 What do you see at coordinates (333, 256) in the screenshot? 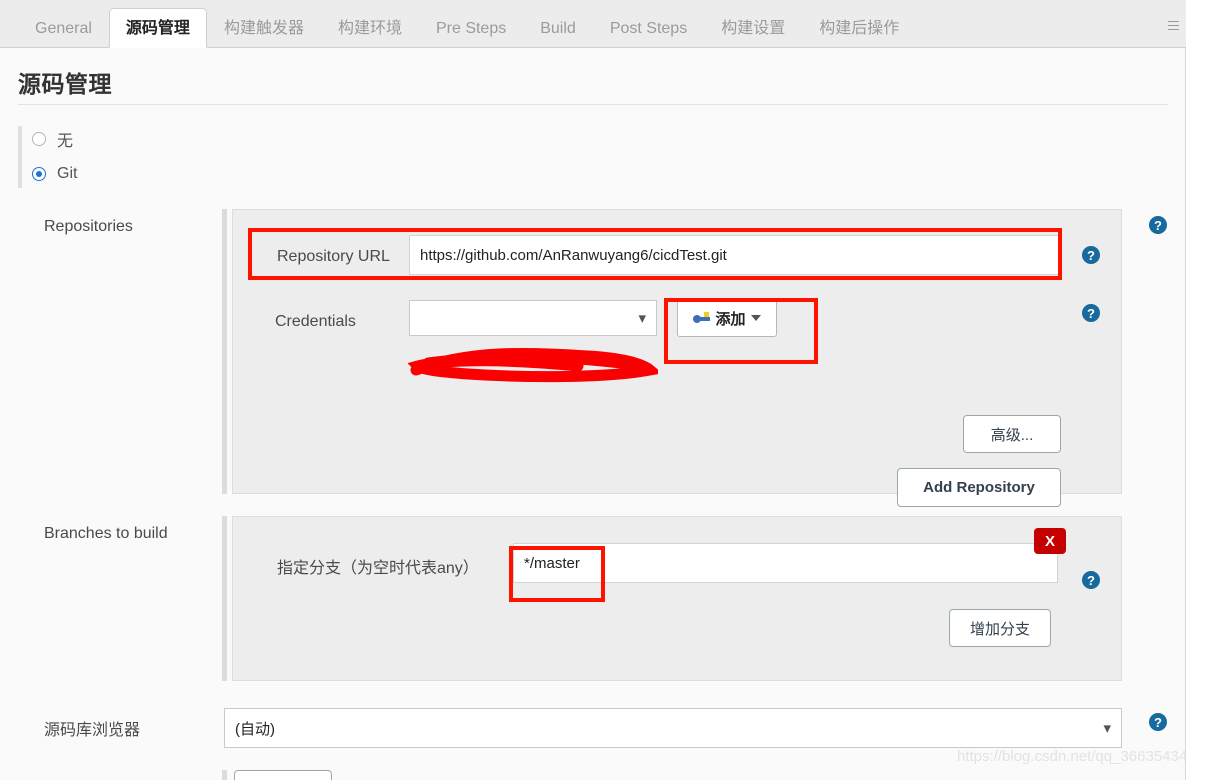
I see `repository-url-label: Repository URL` at bounding box center [333, 256].